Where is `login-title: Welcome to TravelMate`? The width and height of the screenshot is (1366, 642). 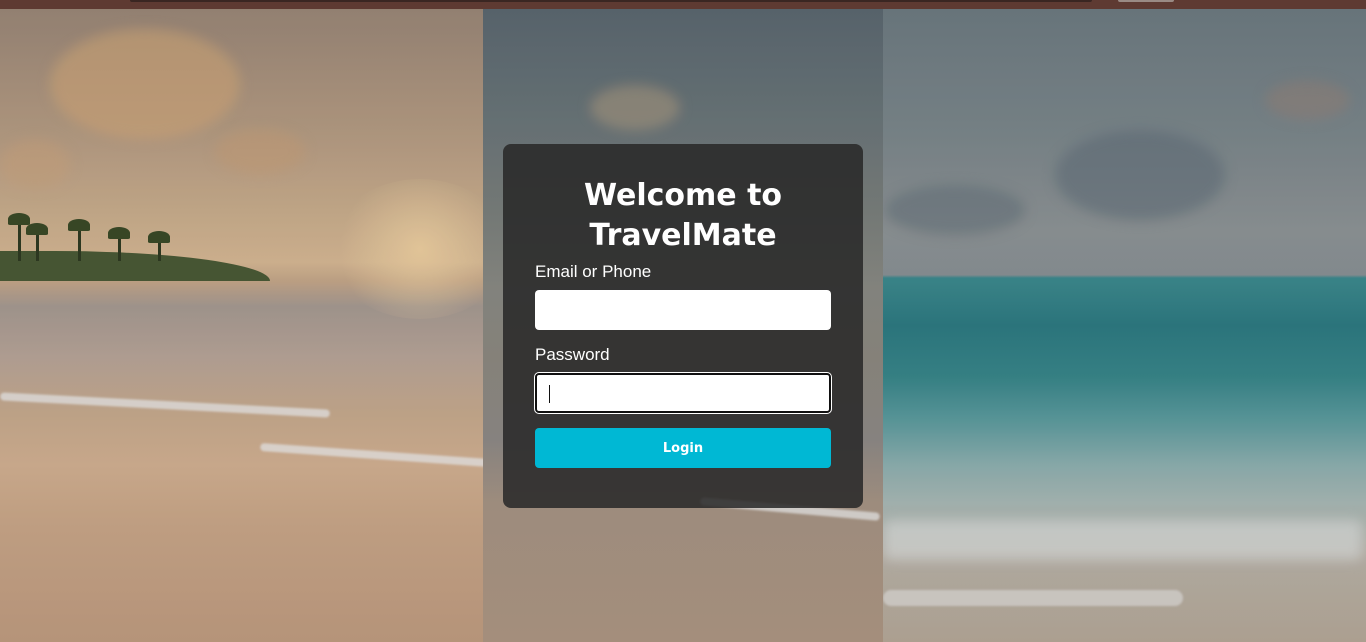 login-title: Welcome to TravelMate is located at coordinates (683, 216).